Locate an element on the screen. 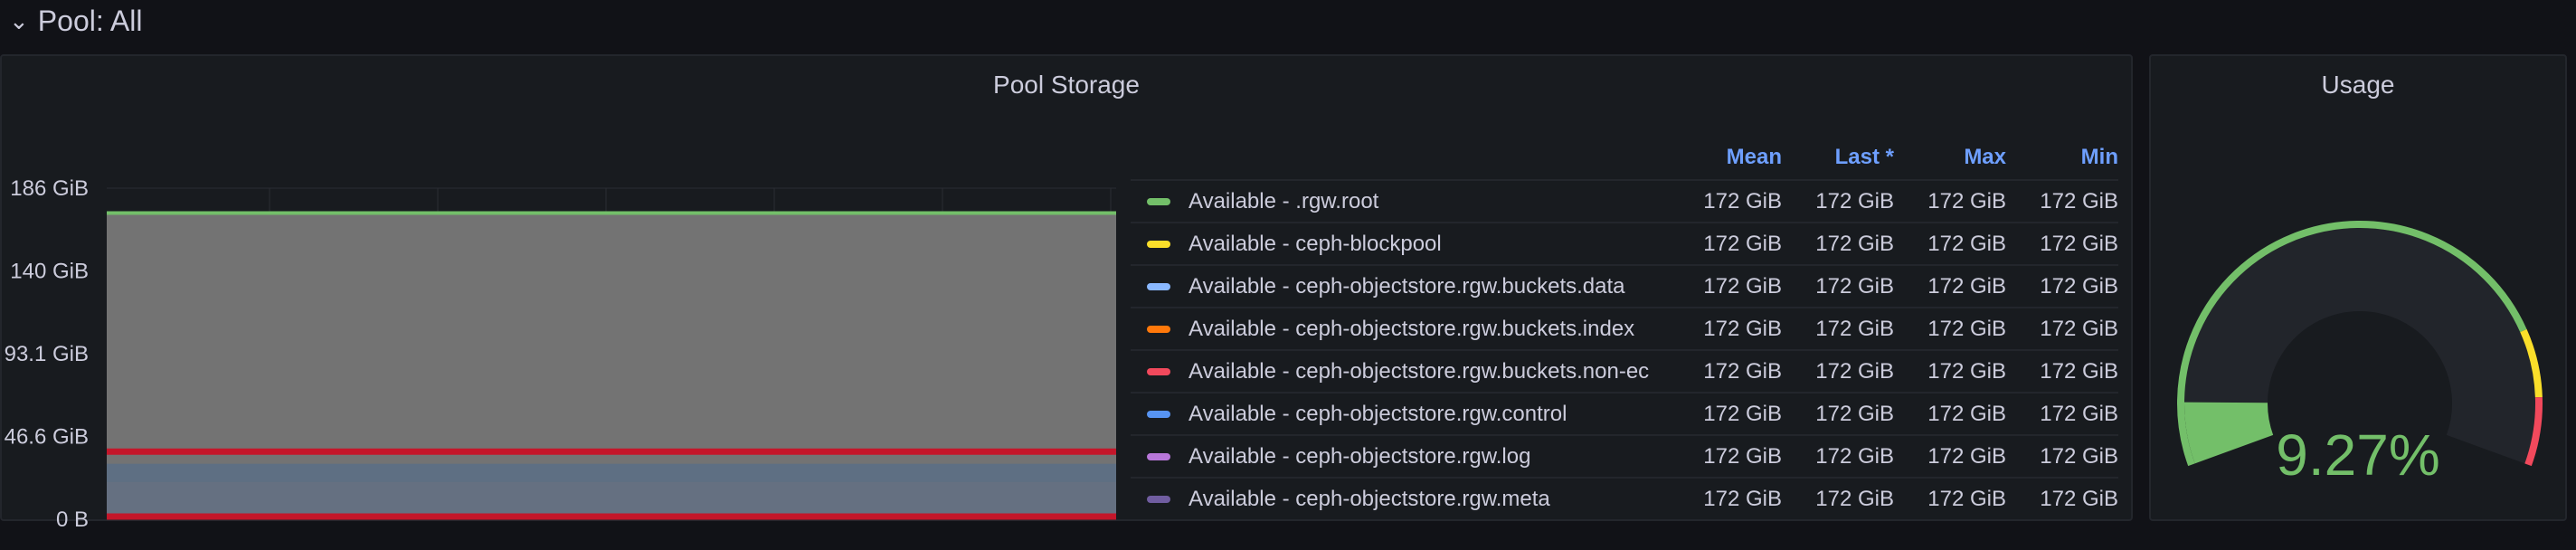 Image resolution: width=2576 pixels, height=550 pixels. header-last: Last * is located at coordinates (1838, 157).